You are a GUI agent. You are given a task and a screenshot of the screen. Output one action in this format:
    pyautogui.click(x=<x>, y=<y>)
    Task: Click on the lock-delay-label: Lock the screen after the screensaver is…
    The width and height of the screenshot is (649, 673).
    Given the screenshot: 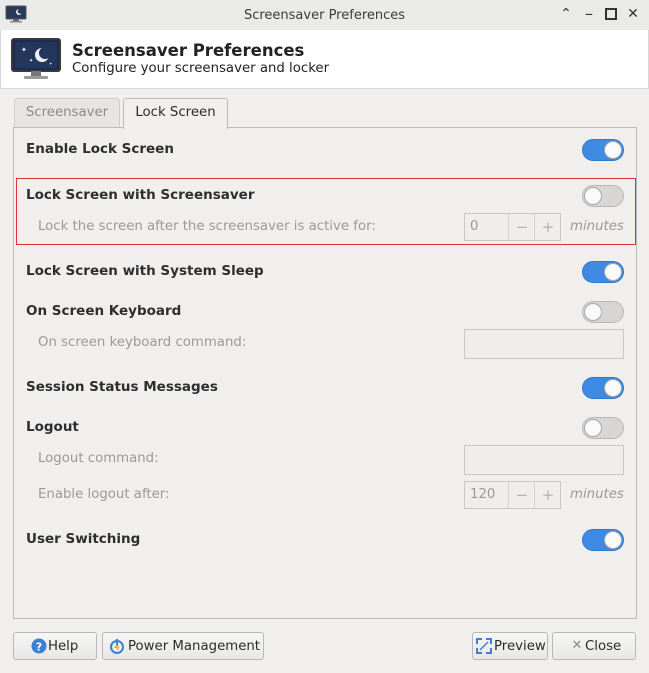 What is the action you would take?
    pyautogui.click(x=207, y=226)
    